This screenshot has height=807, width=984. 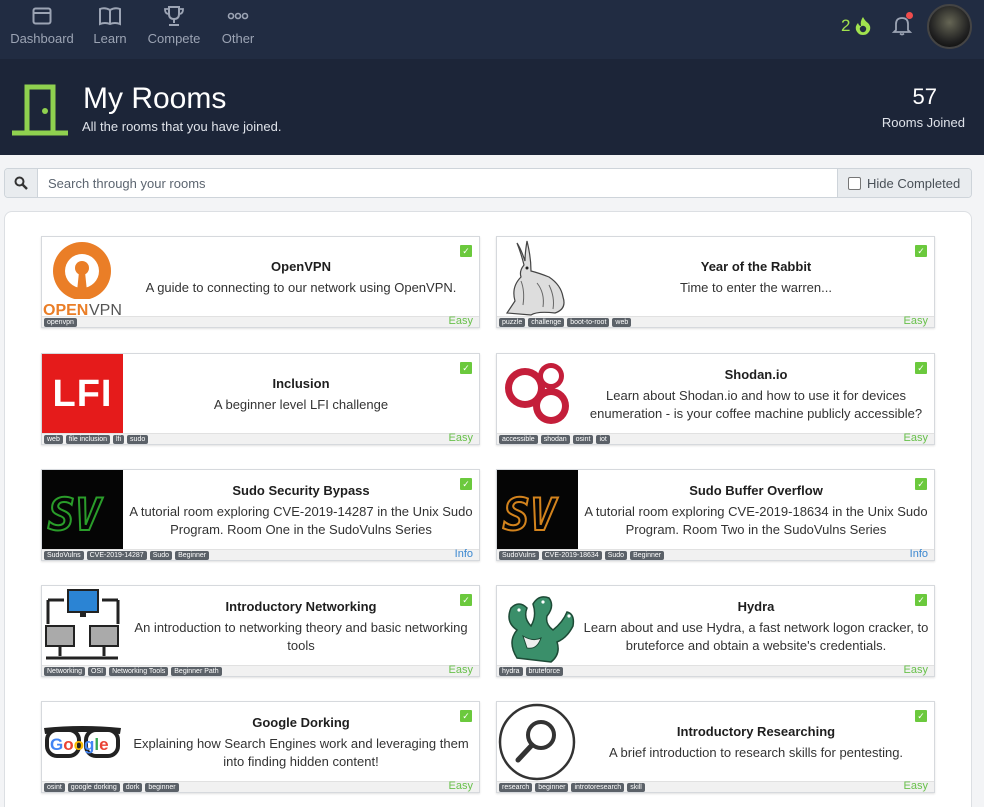 What do you see at coordinates (174, 38) in the screenshot?
I see `nav-compete-label: Compete` at bounding box center [174, 38].